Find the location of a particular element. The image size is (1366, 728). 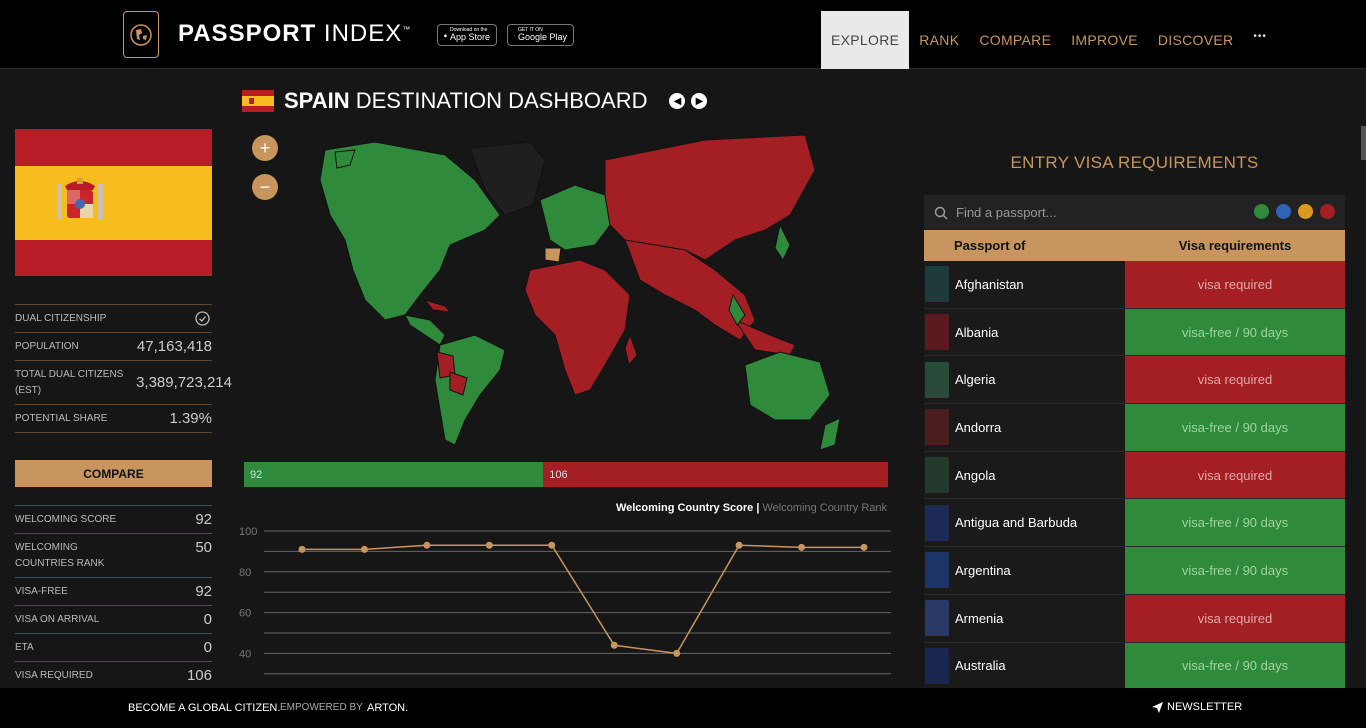

map-region-south-america is located at coordinates (470, 390).